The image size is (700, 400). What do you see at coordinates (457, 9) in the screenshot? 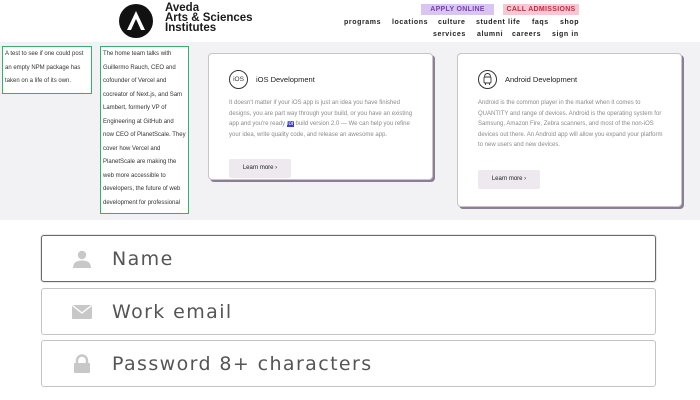
I see `apply-online-button: APPLY ONLINE` at bounding box center [457, 9].